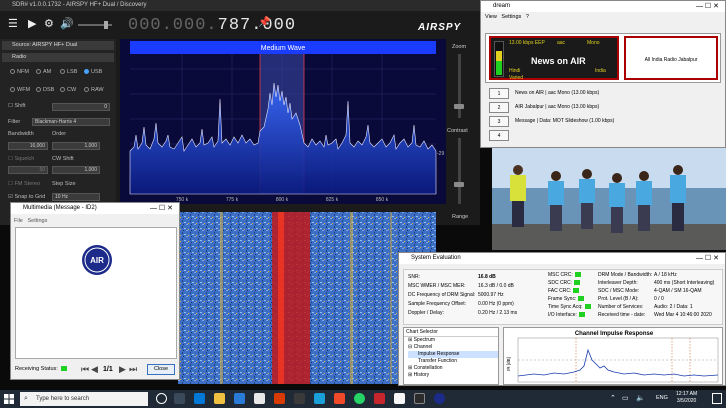 The height and width of the screenshot is (408, 726). What do you see at coordinates (419, 398) in the screenshot?
I see `sdr-icon` at bounding box center [419, 398].